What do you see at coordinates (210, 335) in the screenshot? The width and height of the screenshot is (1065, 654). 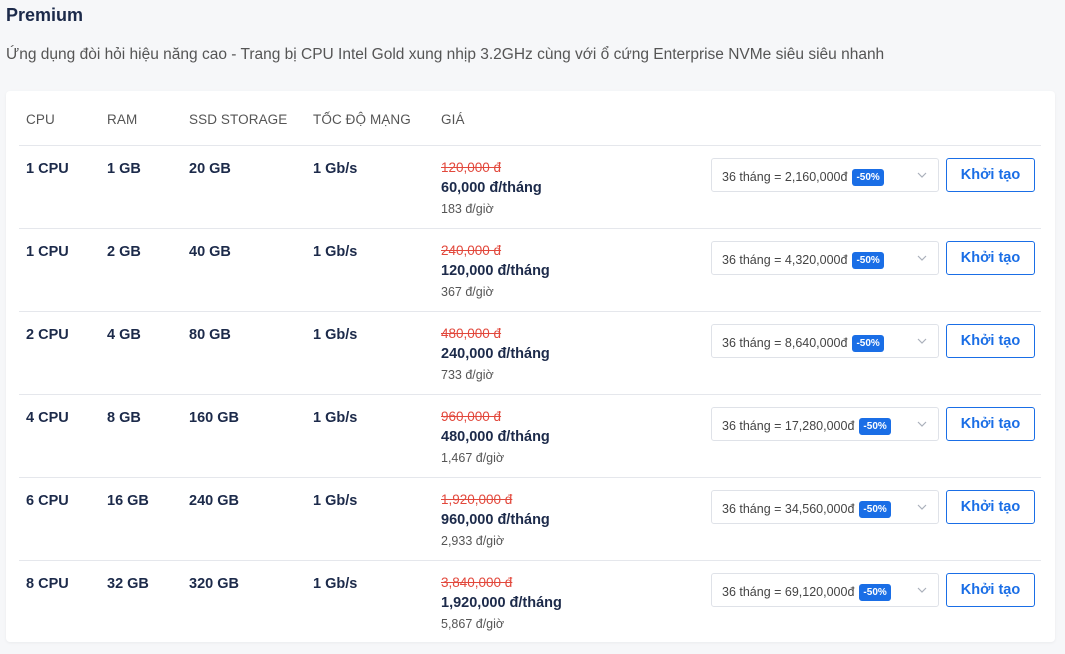 I see `ssd-cell: 80 GB` at bounding box center [210, 335].